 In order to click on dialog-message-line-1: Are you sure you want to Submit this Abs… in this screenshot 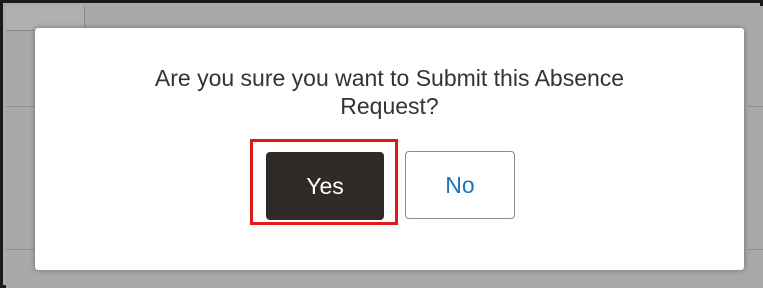, I will do `click(389, 78)`.